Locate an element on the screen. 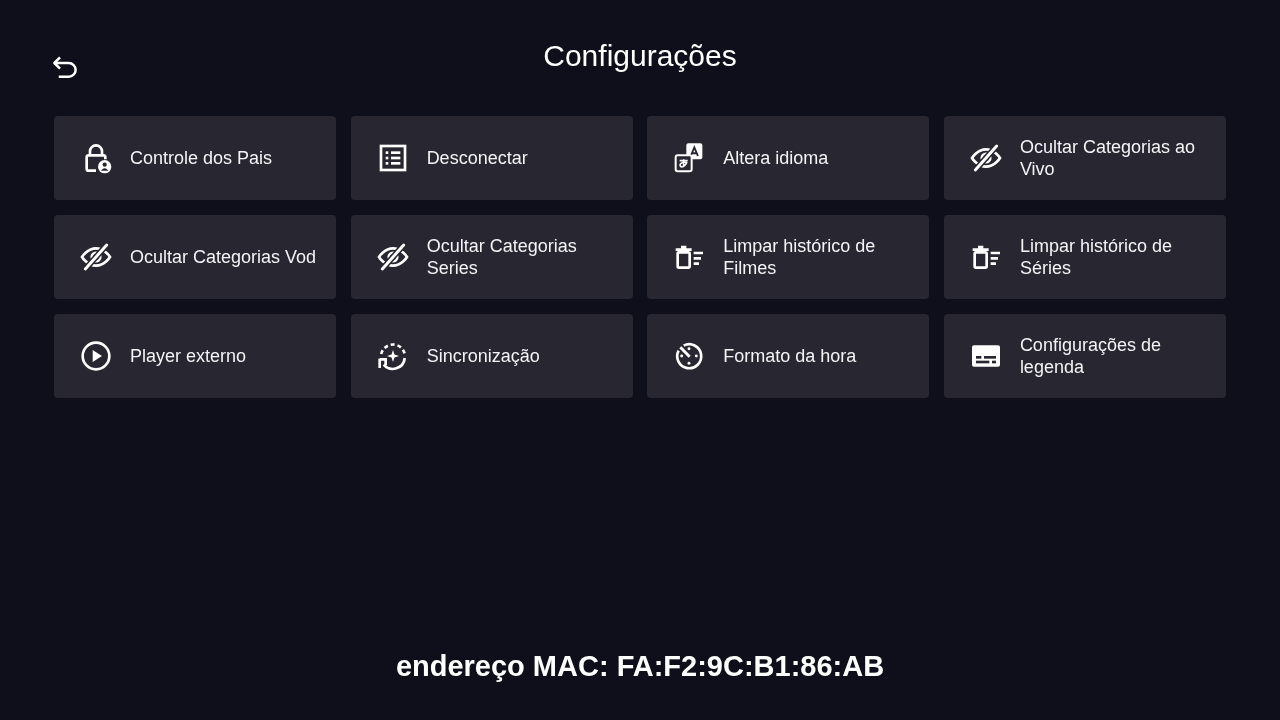  settings-button: Controle dos Pais is located at coordinates (195, 158).